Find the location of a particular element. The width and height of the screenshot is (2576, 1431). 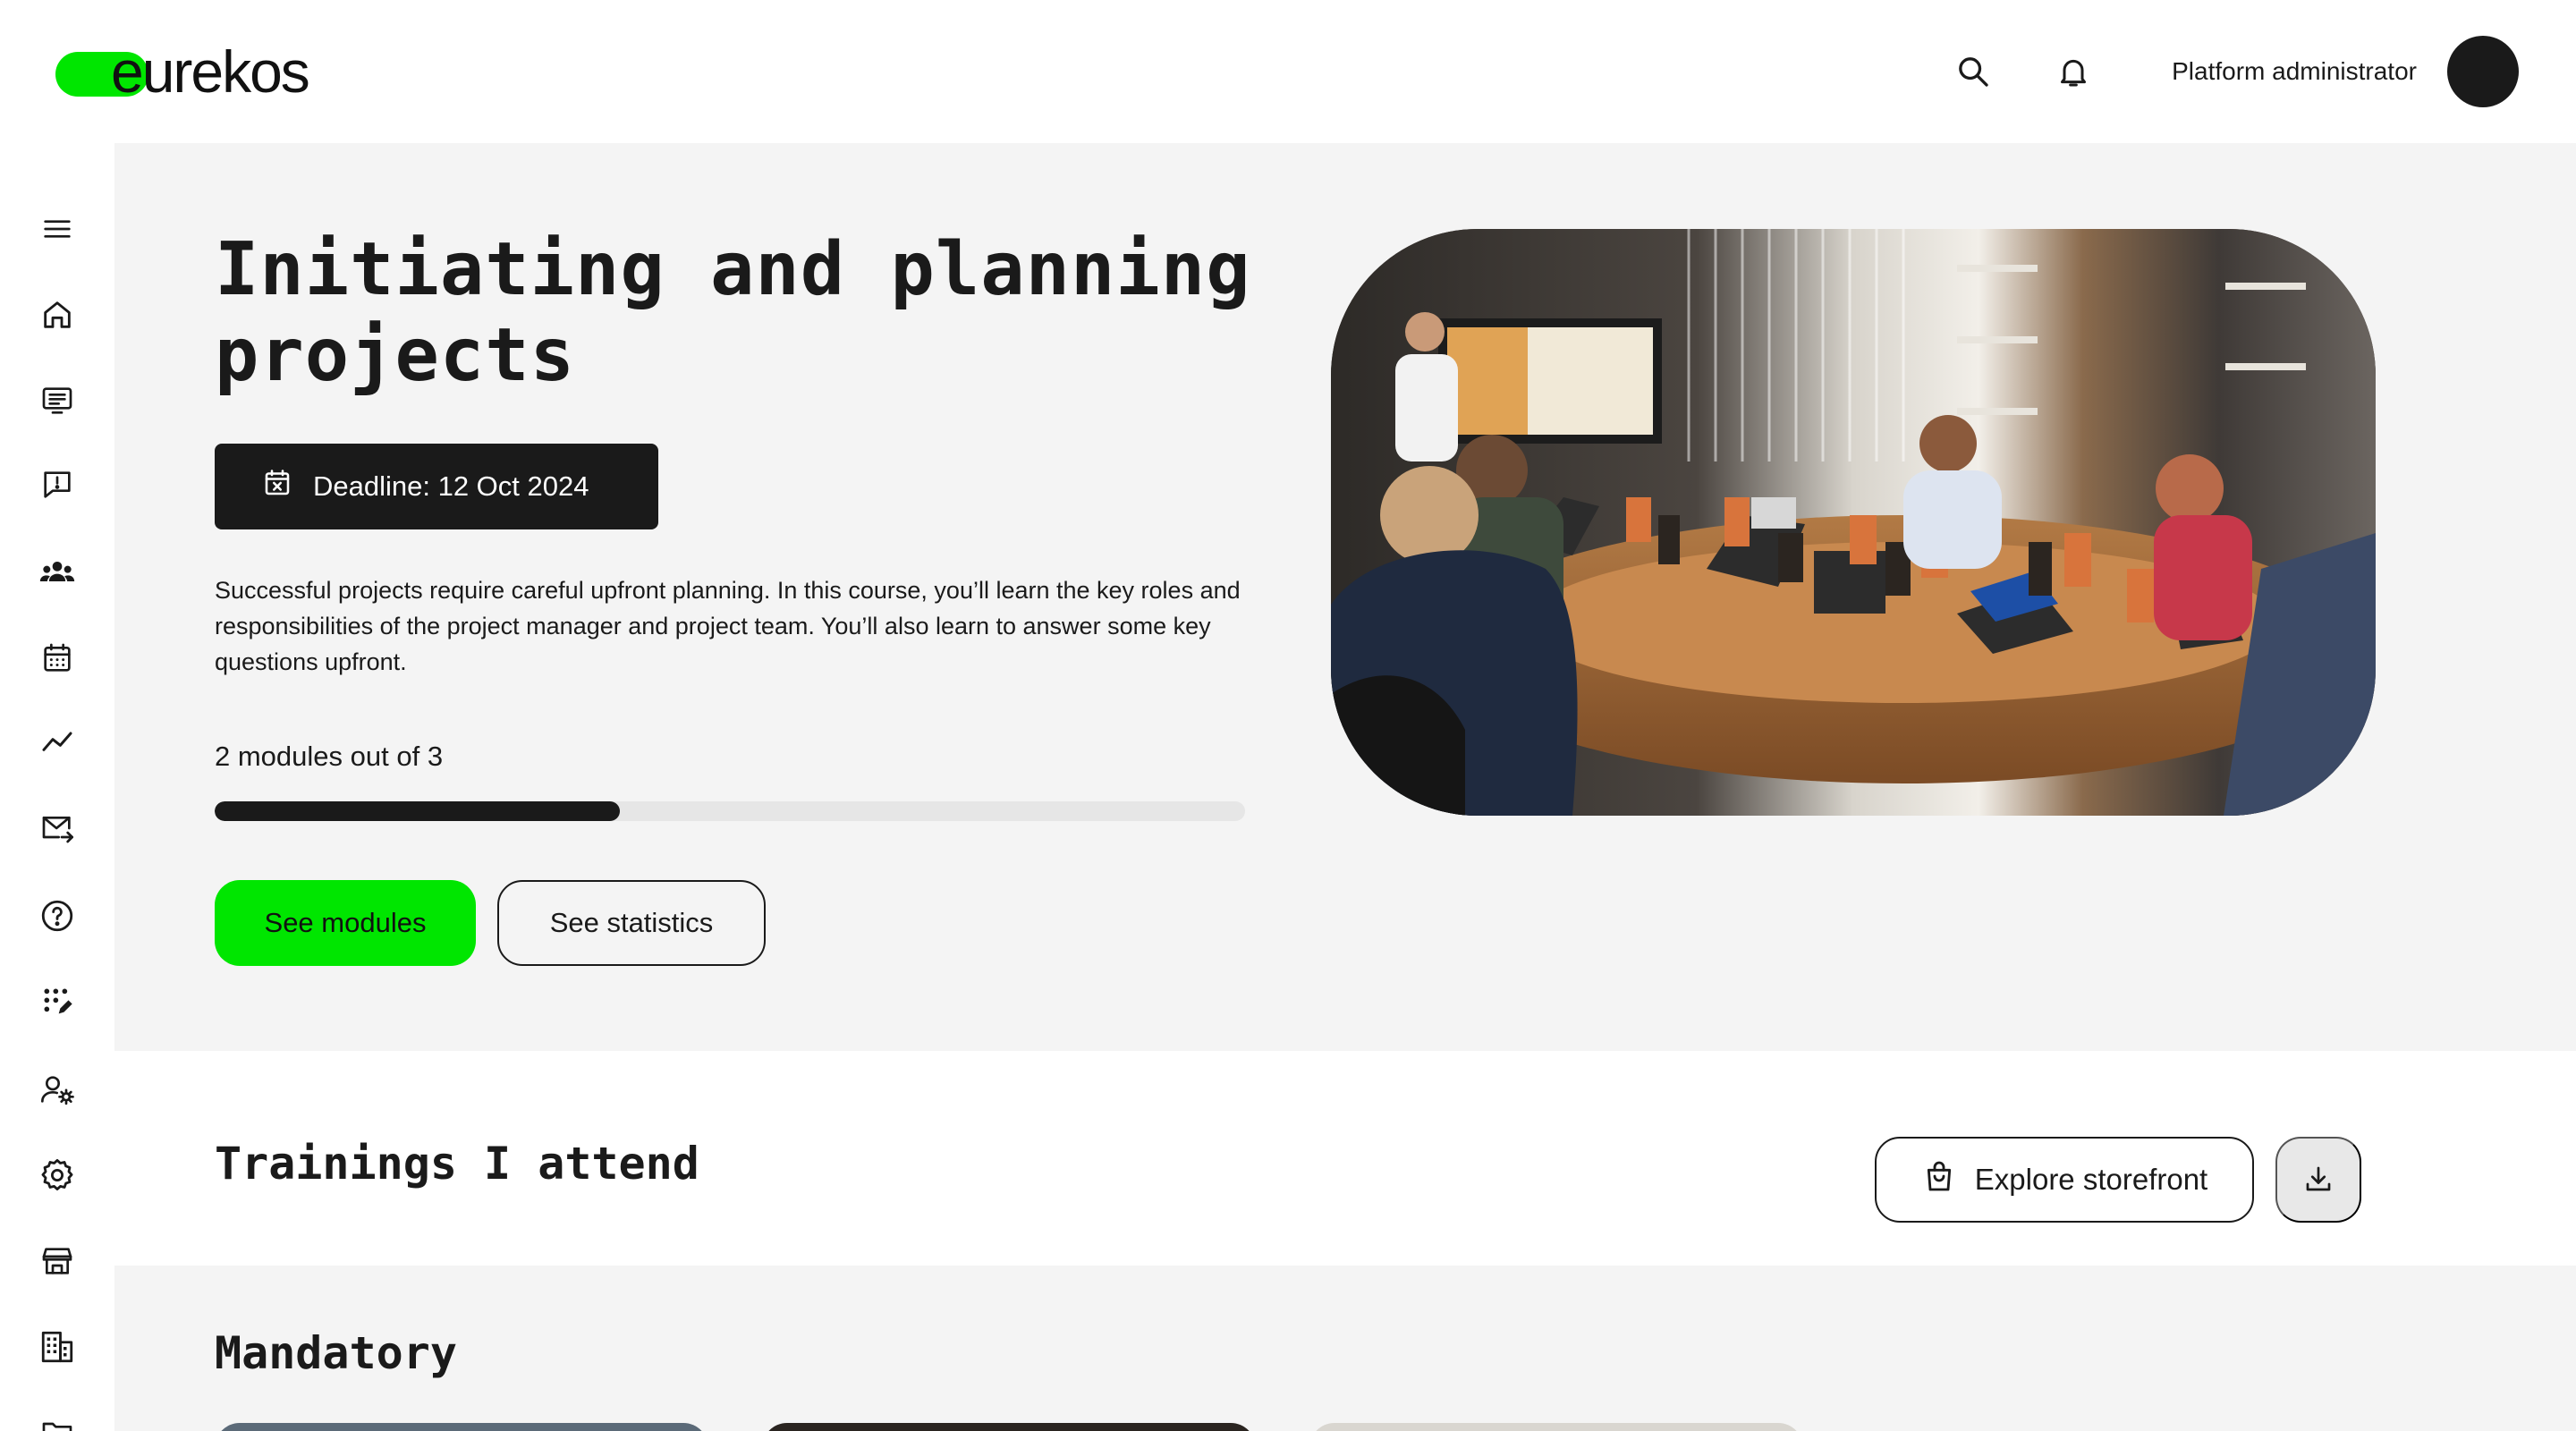

trainings-title: Trainings I attend is located at coordinates (457, 1164).